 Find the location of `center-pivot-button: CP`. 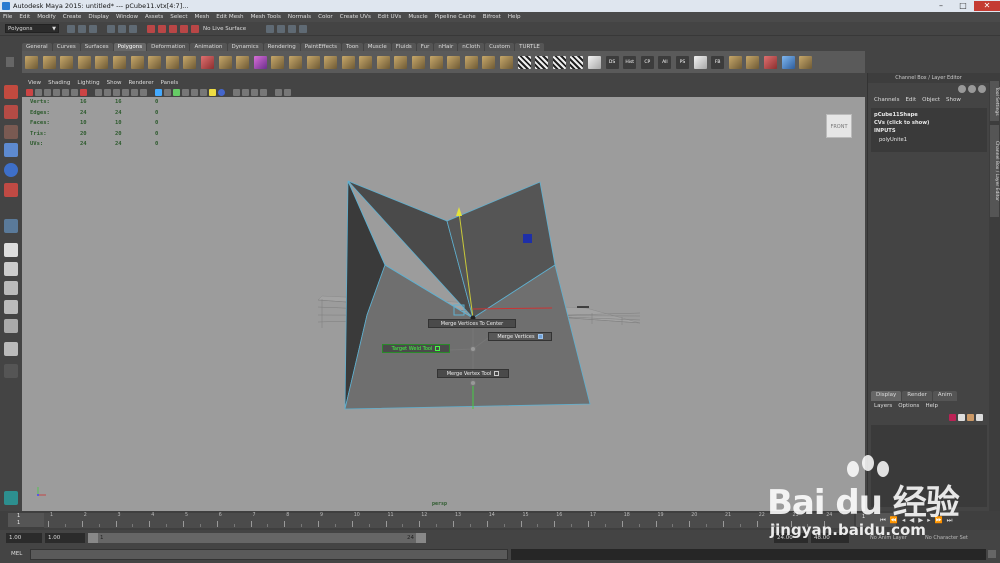

center-pivot-button: CP is located at coordinates (647, 62).